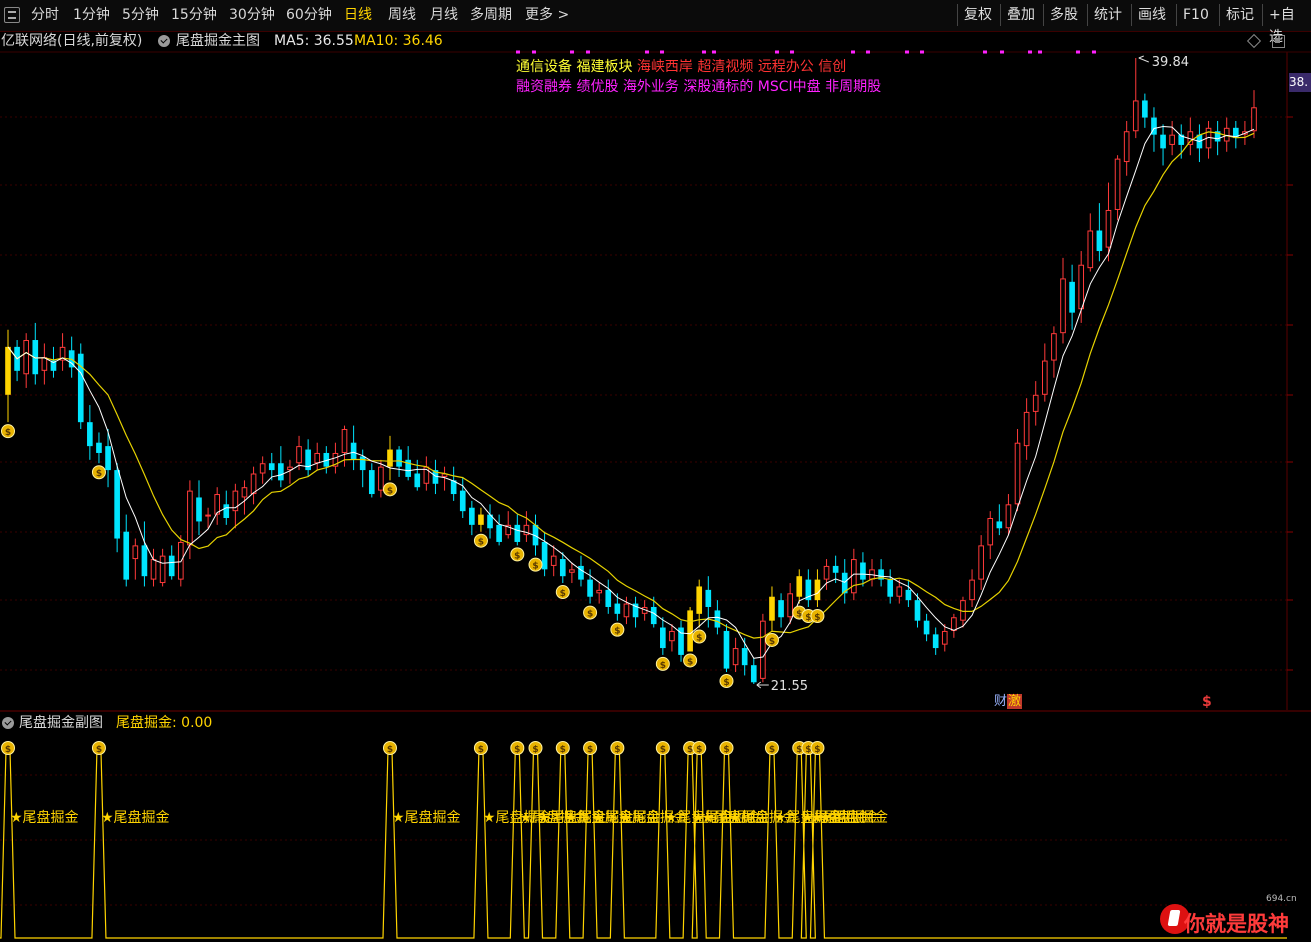 Image resolution: width=1311 pixels, height=942 pixels. What do you see at coordinates (8, 723) in the screenshot?
I see `sub-indicator-dropdown-icon` at bounding box center [8, 723].